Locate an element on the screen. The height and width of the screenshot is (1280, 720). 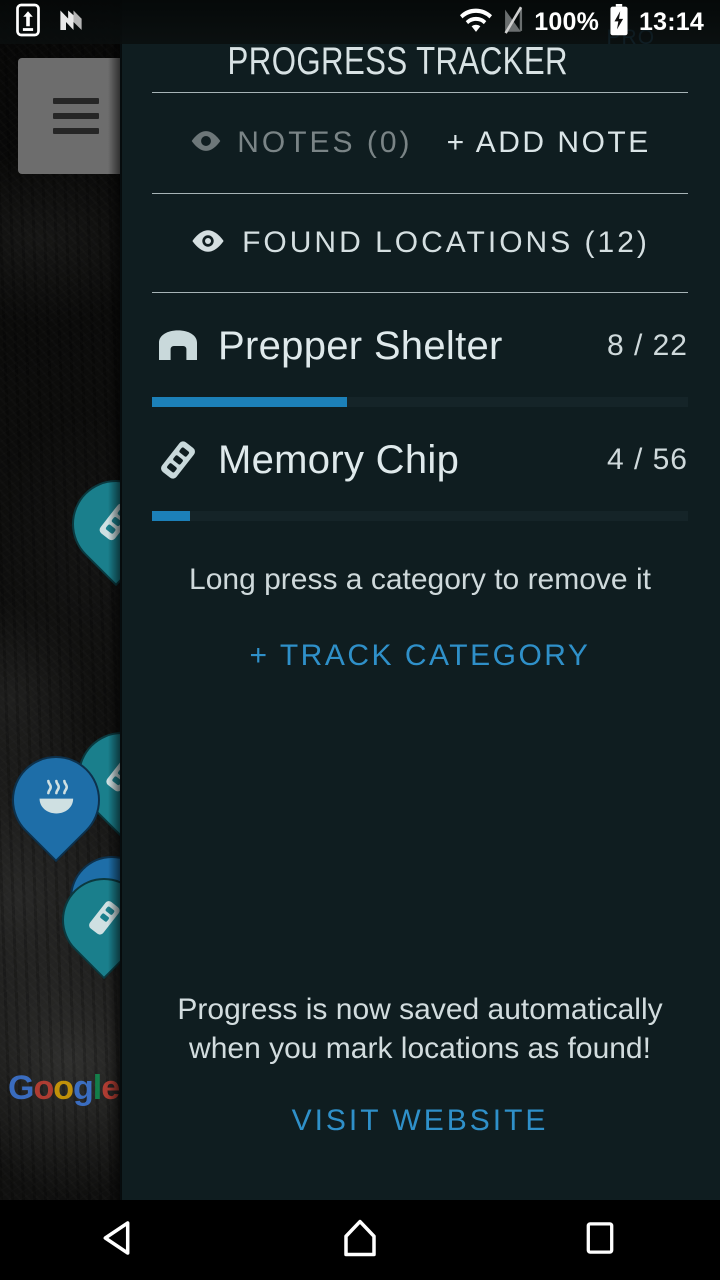
recents-square-icon is located at coordinates (600, 1240).